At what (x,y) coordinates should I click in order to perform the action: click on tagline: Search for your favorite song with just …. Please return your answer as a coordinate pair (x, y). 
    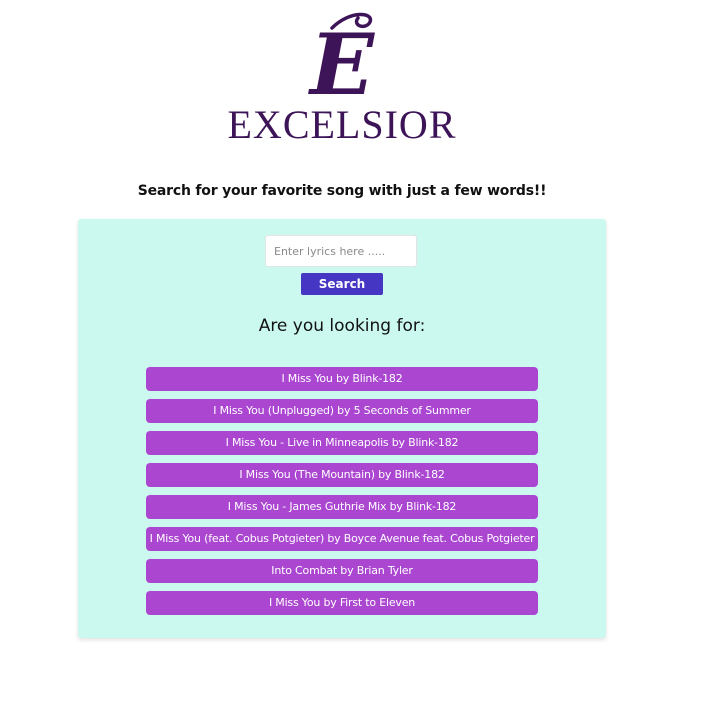
    Looking at the image, I should click on (342, 191).